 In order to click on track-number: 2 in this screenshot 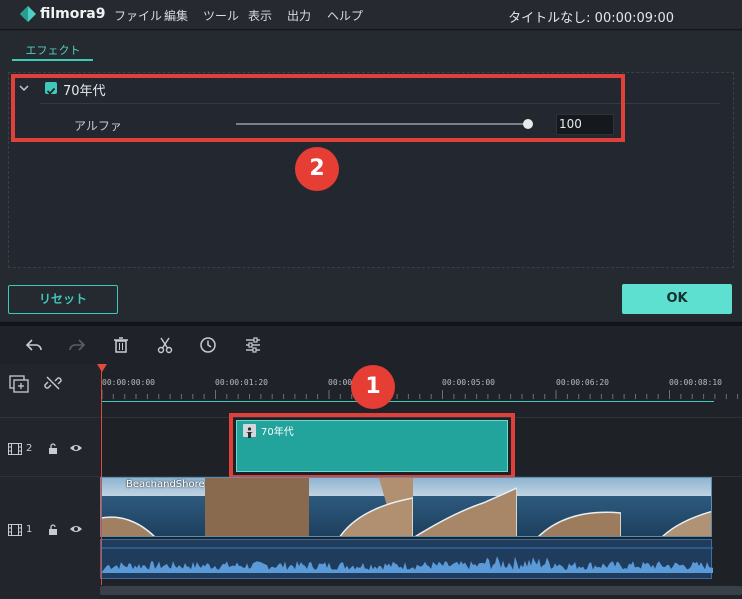, I will do `click(29, 448)`.